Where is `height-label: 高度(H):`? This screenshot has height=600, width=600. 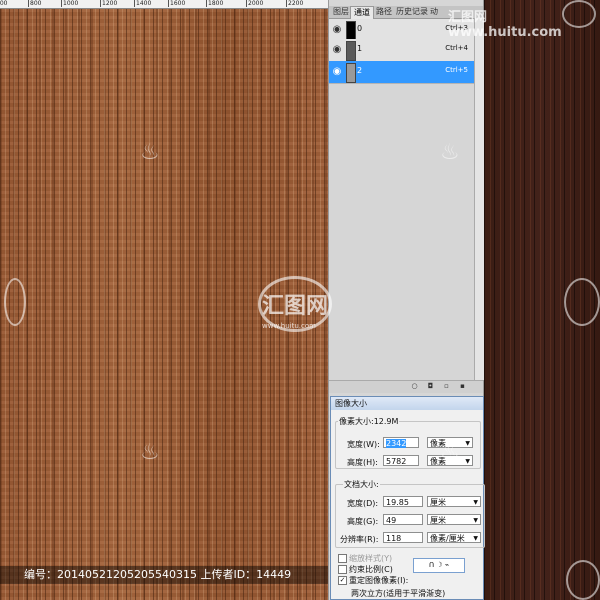 height-label: 高度(H): is located at coordinates (362, 462).